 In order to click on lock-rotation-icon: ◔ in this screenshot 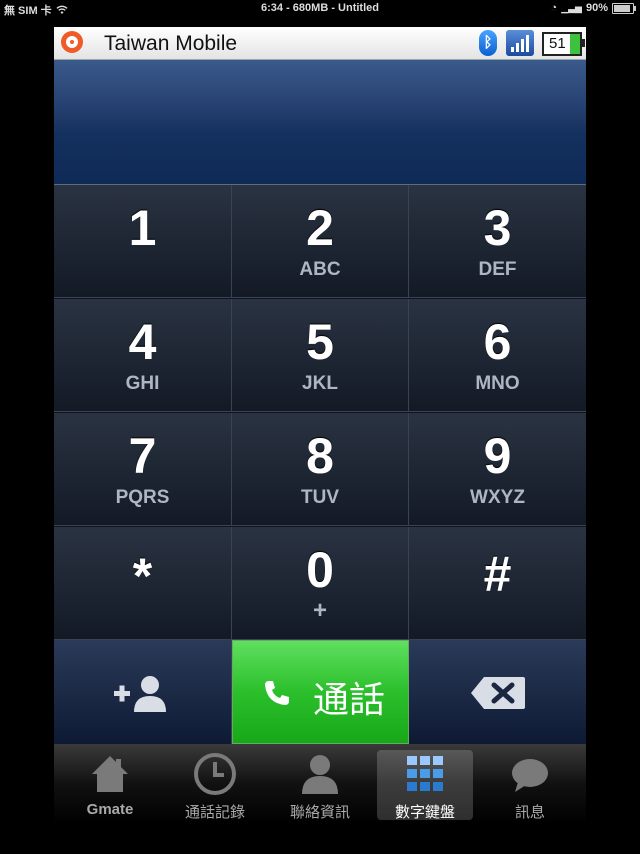, I will do `click(554, 8)`.